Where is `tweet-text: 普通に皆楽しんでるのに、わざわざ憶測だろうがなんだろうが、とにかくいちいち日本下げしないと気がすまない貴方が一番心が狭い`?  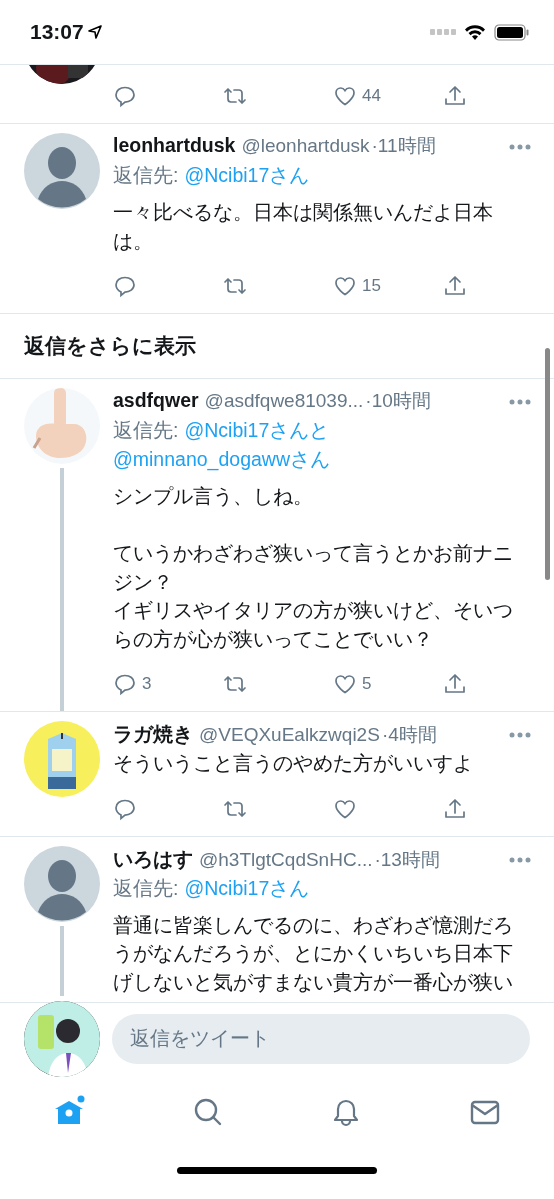
tweet-text: 普通に皆楽しんでるのに、わざわざ憶測だろうがなんだろうが、とにかくいちいち日本下げしないと気がすまない貴方が一番心が狭い is located at coordinates (313, 953).